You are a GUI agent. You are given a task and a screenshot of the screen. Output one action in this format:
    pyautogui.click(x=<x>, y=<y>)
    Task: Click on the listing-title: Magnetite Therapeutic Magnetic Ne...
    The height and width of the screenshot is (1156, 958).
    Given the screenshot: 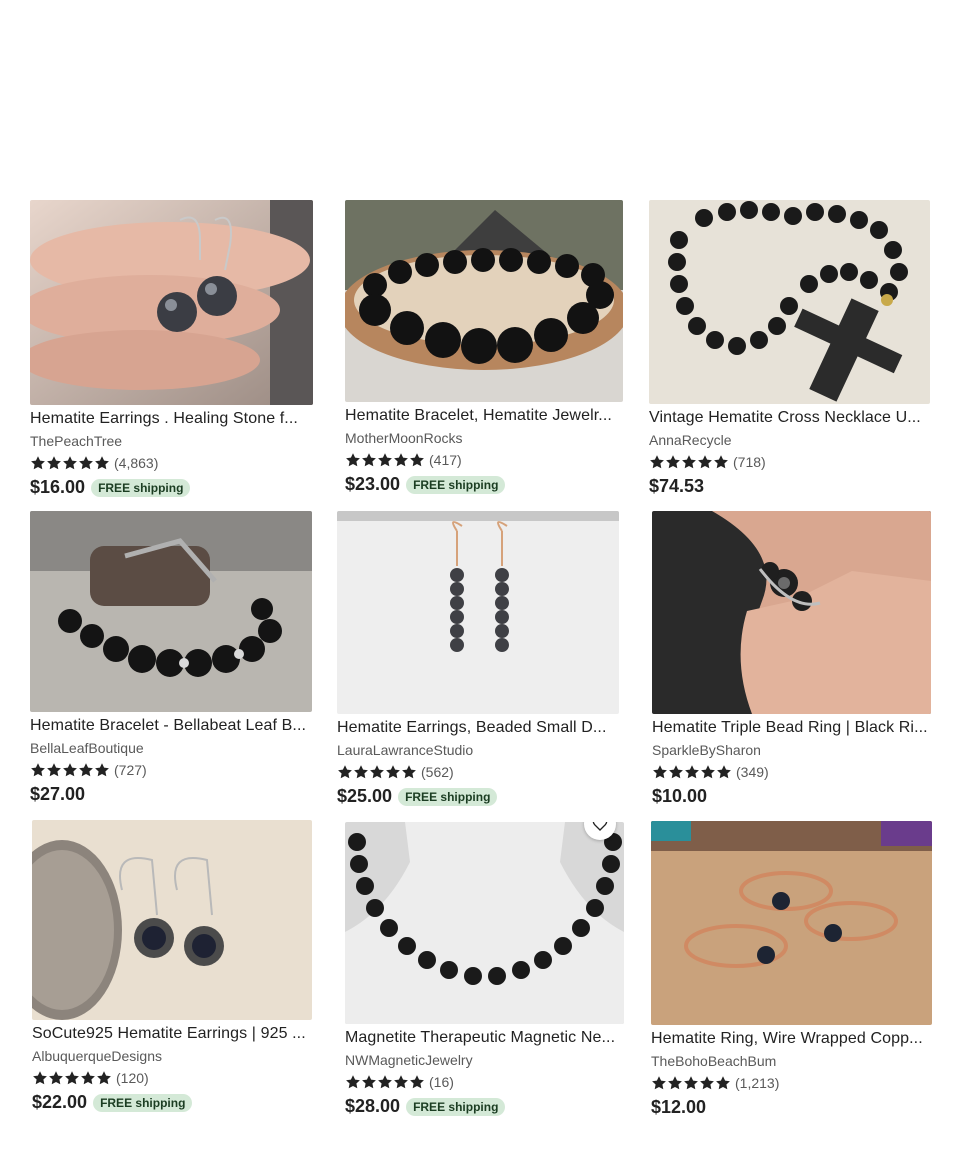 What is the action you would take?
    pyautogui.click(x=484, y=1038)
    